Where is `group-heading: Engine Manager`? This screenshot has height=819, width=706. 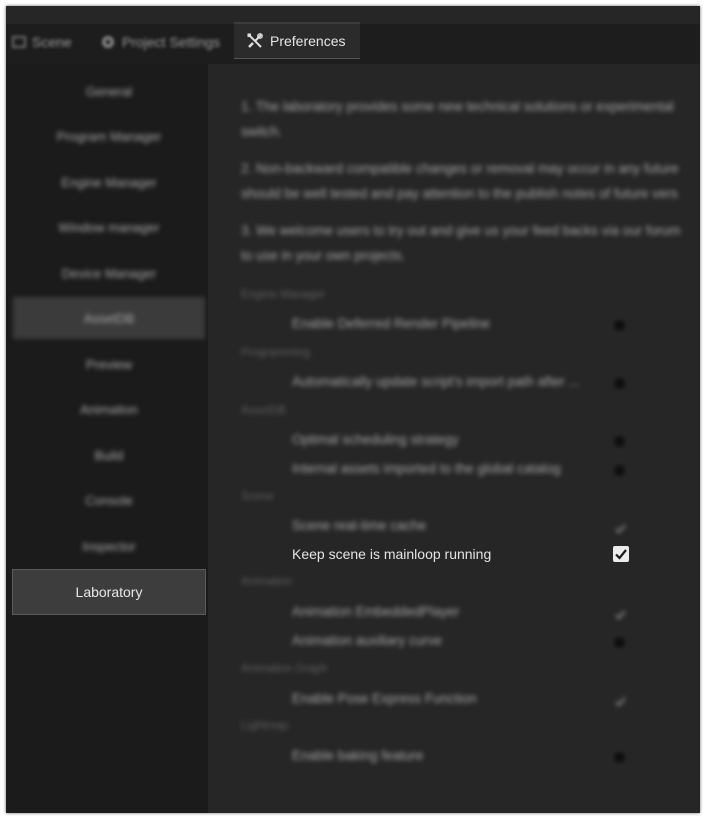
group-heading: Engine Manager is located at coordinates (283, 295).